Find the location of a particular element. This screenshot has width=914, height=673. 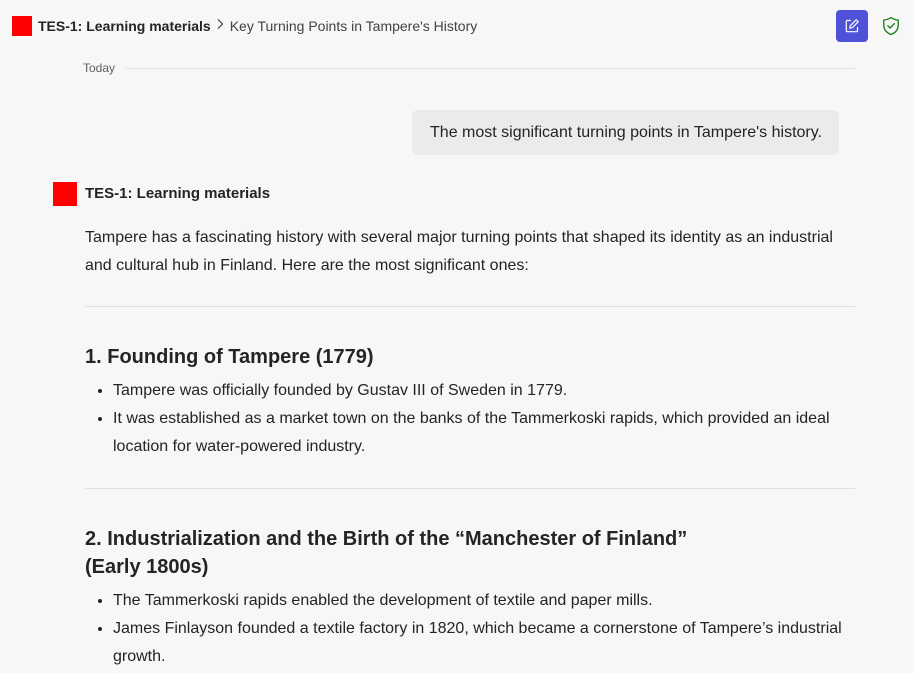

bot-avatar is located at coordinates (65, 194).